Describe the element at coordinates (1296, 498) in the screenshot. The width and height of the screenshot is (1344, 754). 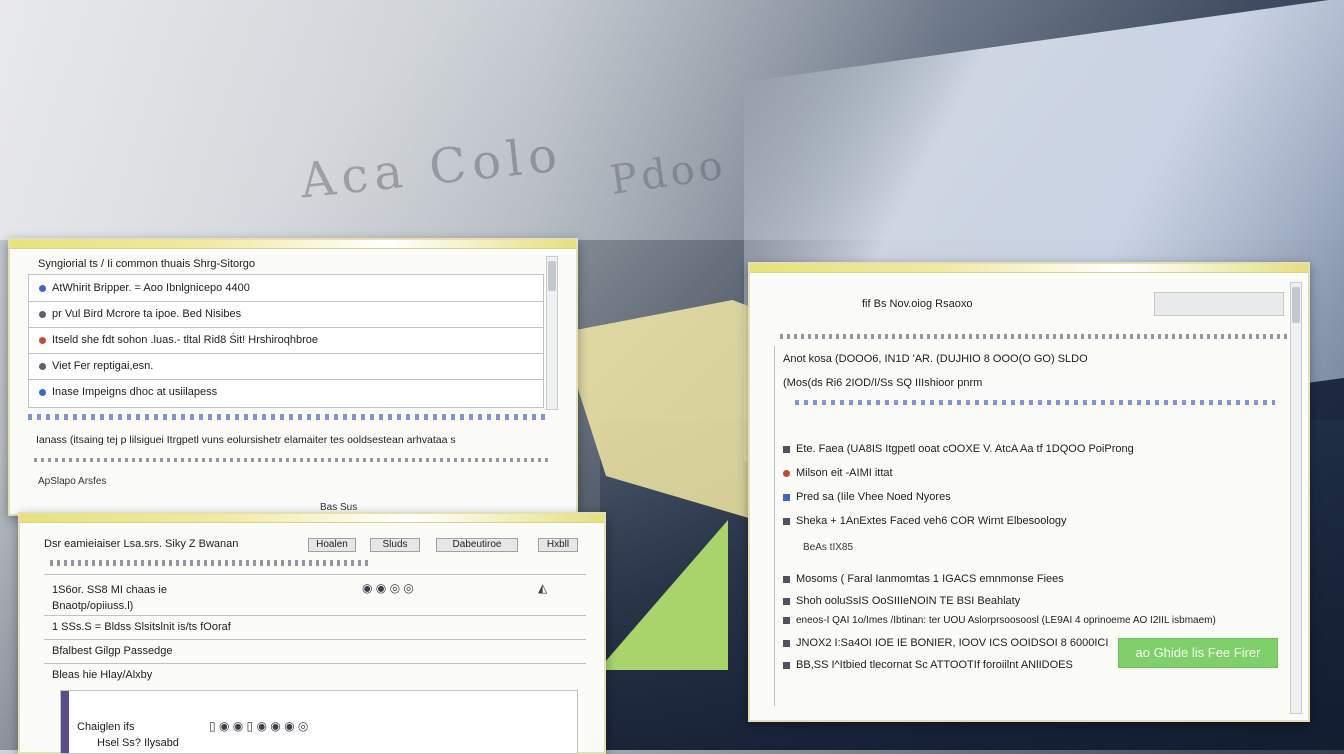
I see `right-window-scrollbar` at that location.